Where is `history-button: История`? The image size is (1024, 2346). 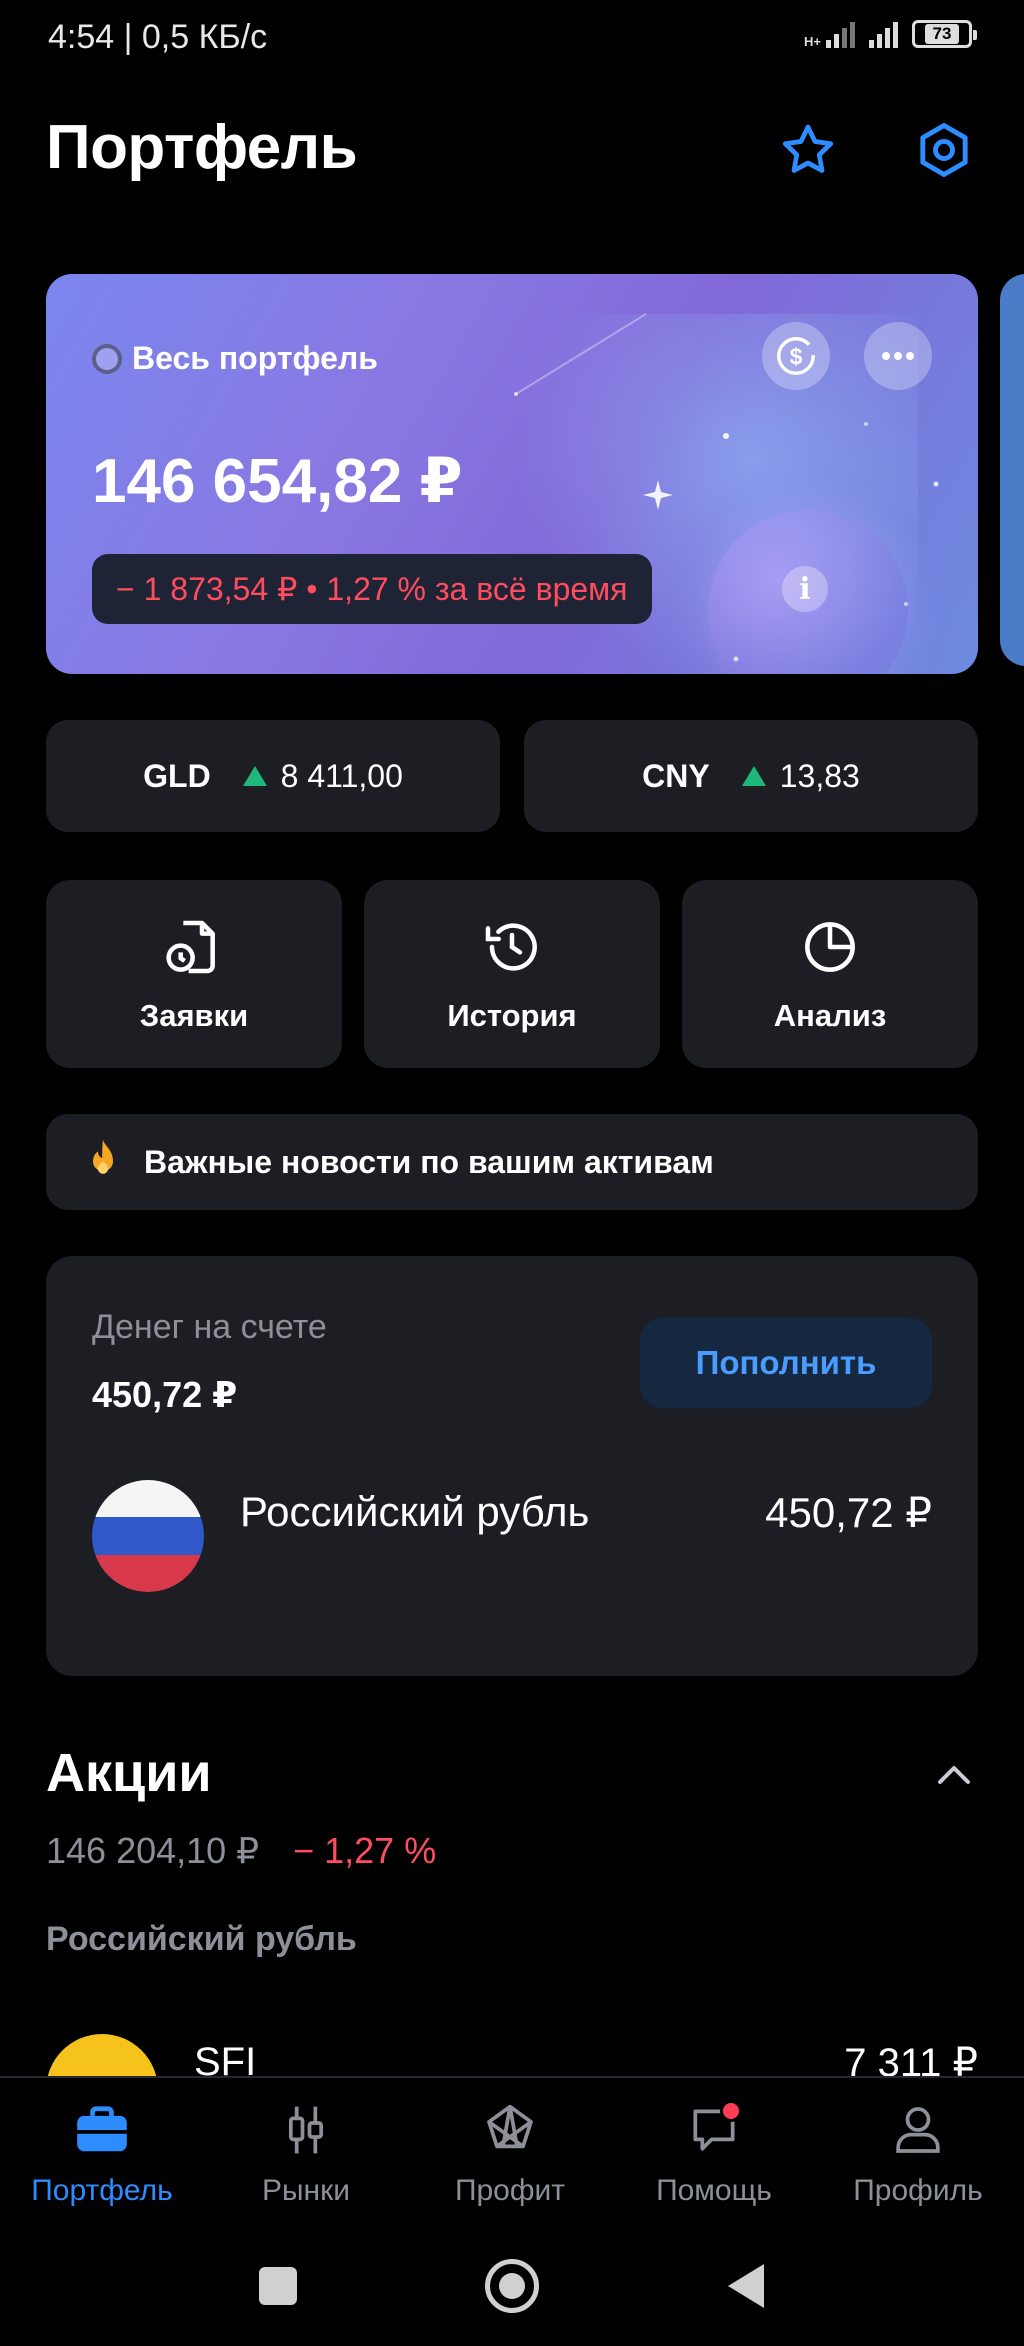 history-button: История is located at coordinates (512, 974).